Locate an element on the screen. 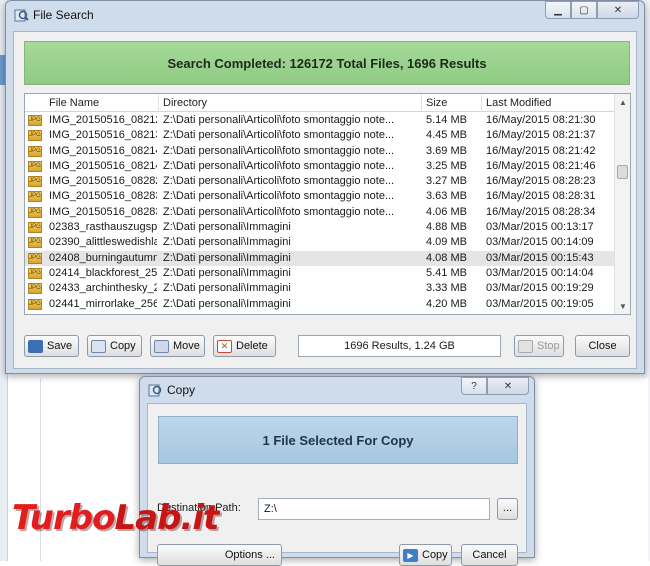  cell-modified: 16/May/2015 08:28:31 is located at coordinates (541, 196).